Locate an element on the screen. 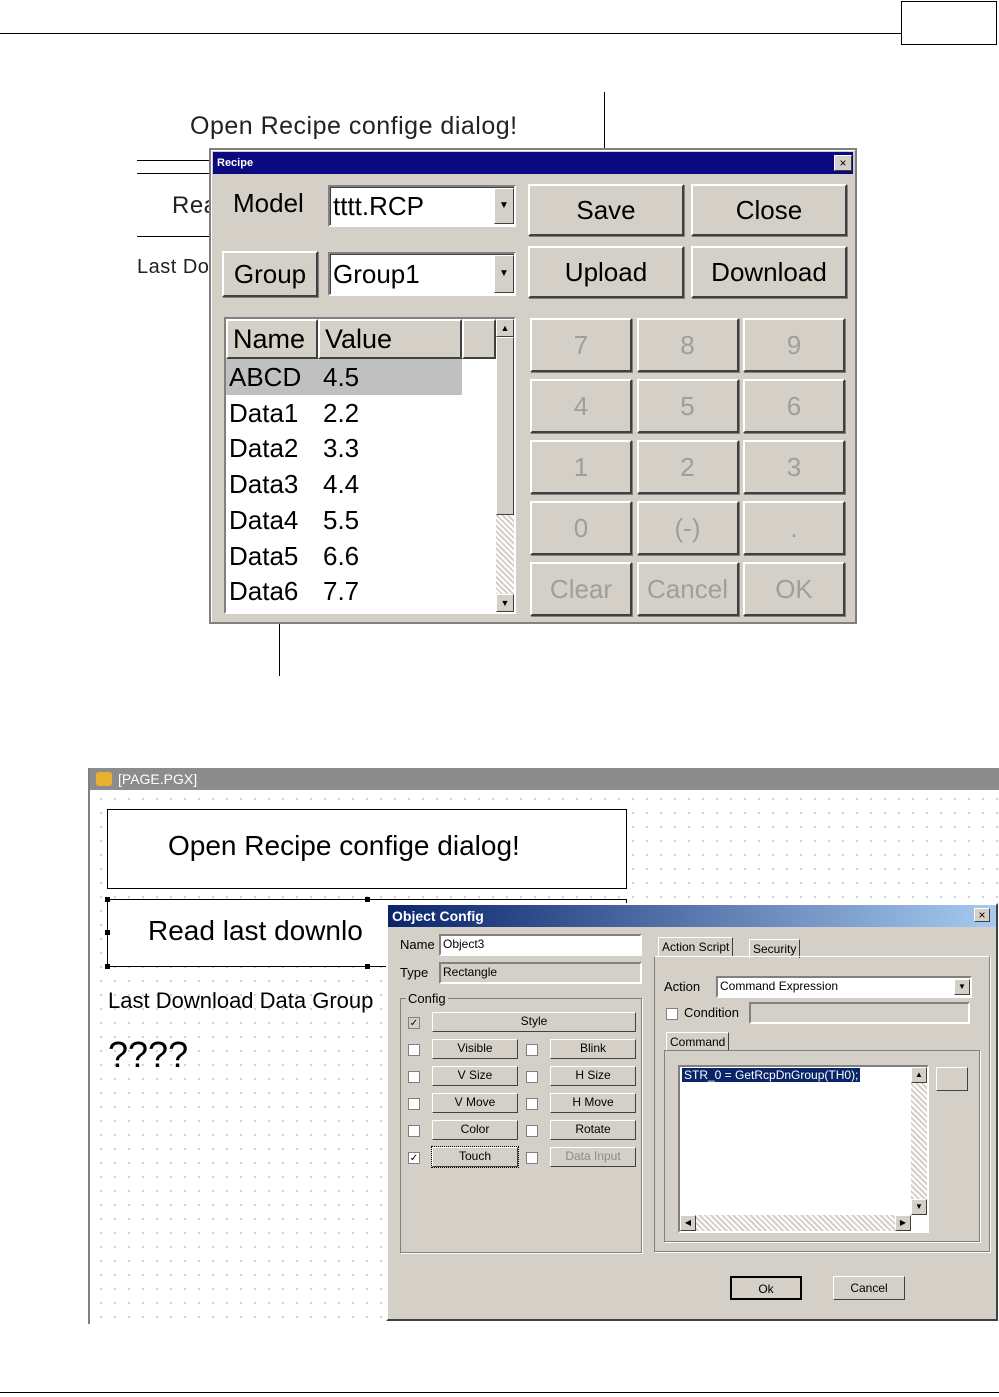 The image size is (999, 1397). config-option-button: Rotate is located at coordinates (593, 1130).